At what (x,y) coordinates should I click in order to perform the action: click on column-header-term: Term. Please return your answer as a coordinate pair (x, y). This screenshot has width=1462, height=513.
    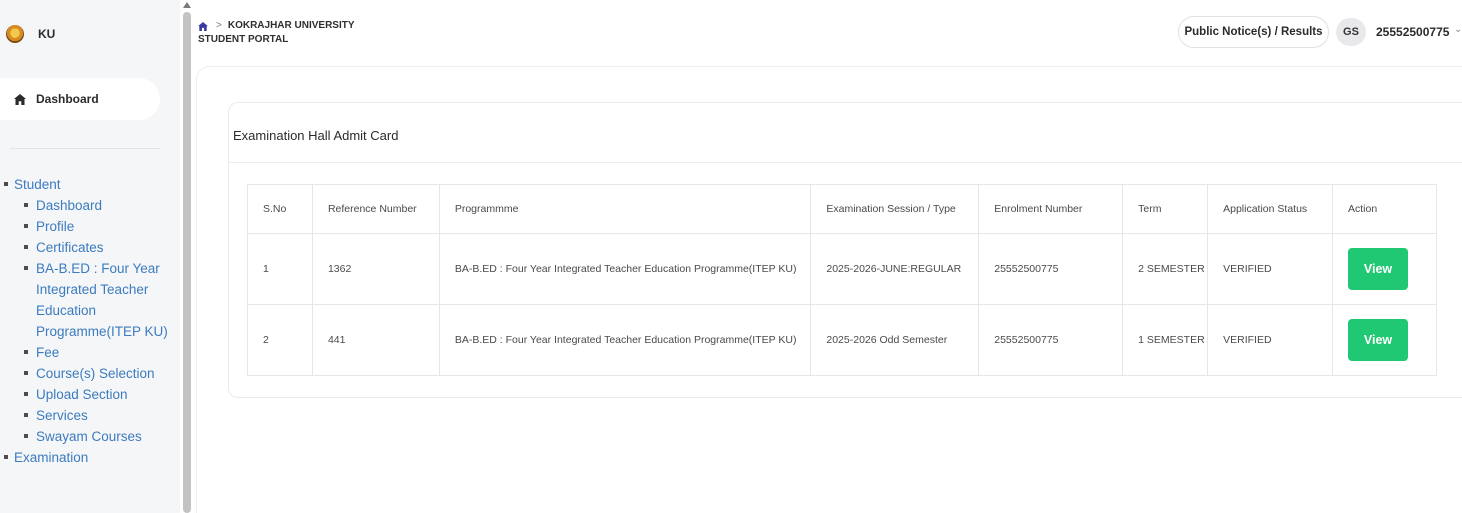
    Looking at the image, I should click on (1165, 209).